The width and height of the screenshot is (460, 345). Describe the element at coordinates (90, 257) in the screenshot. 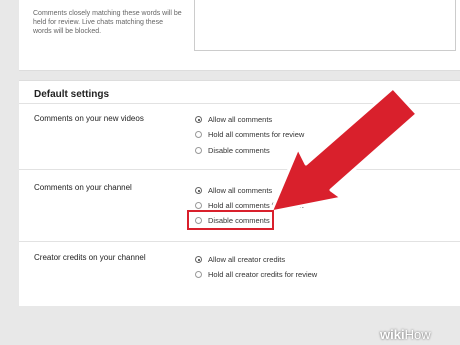

I see `section-label-creator-credits: Creator credits on your channel` at that location.